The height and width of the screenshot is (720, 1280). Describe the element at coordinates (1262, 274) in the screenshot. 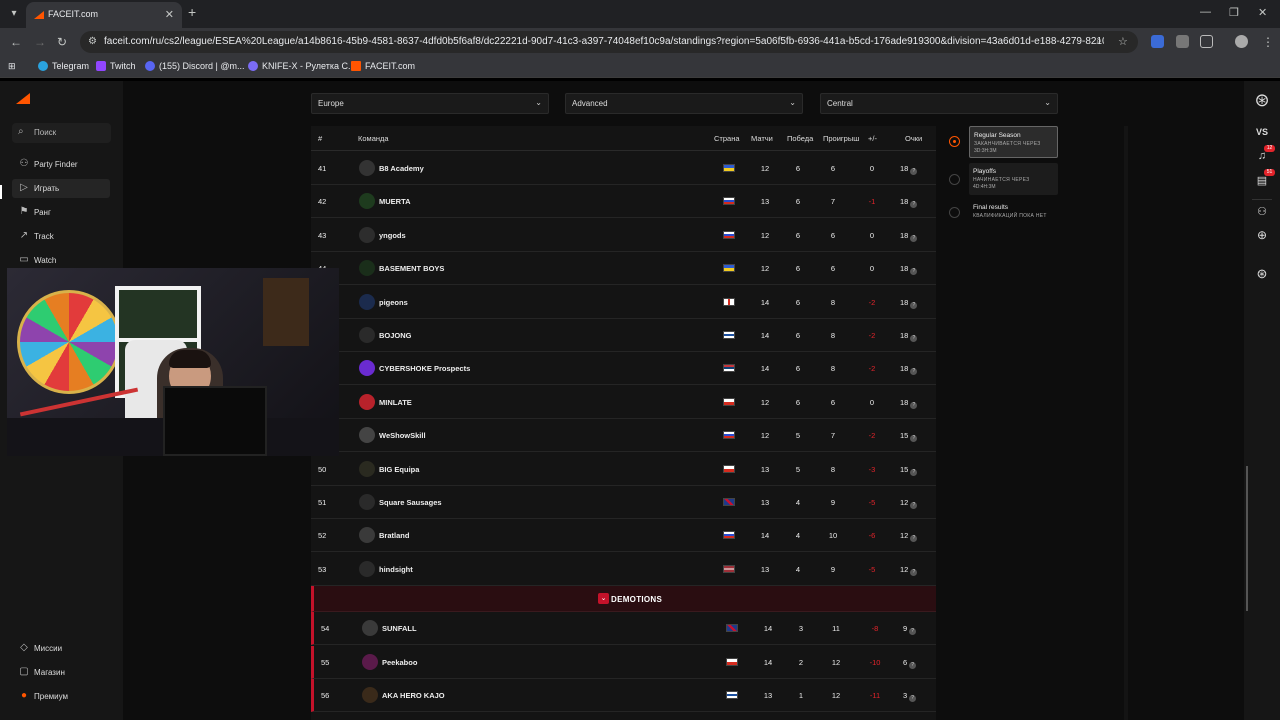

I see `community-icon: ⊛` at that location.